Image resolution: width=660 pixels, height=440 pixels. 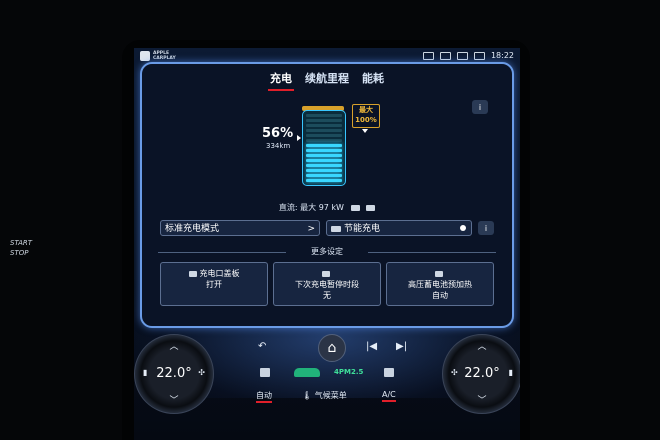 What do you see at coordinates (445, 55) in the screenshot?
I see `mute-icon` at bounding box center [445, 55].